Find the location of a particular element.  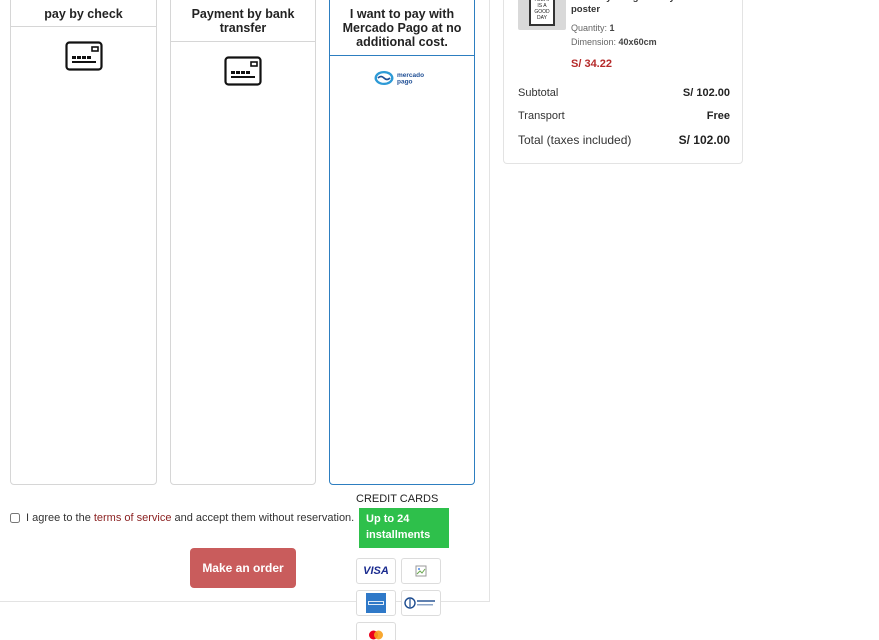

poster-thumbnail-text: TODAY IS A GOOD DAY is located at coordinates (542, 13).